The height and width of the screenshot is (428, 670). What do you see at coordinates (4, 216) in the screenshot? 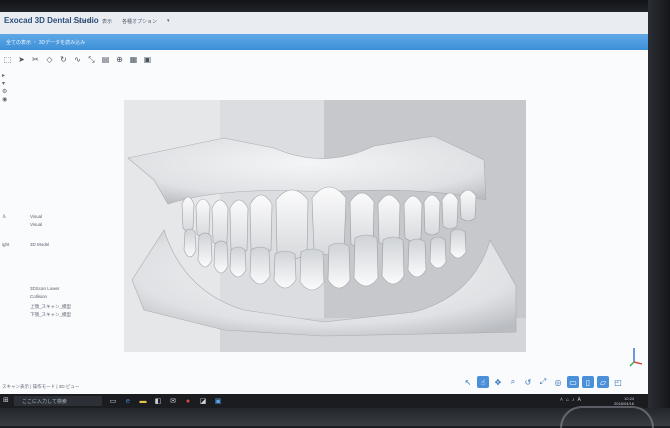
I see `property-key: ル` at bounding box center [4, 216].